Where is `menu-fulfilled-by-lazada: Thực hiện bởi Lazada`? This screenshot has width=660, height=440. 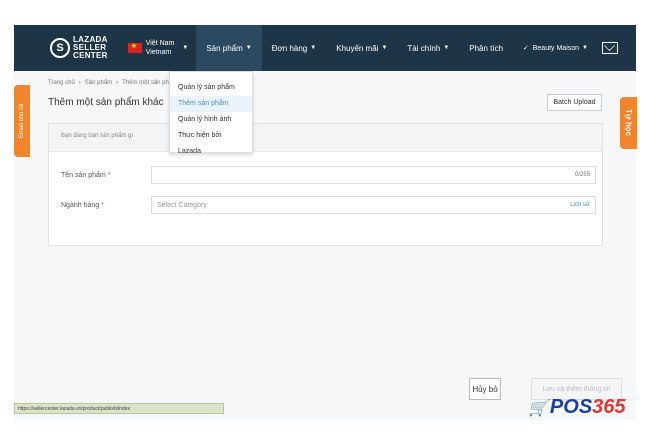
menu-fulfilled-by-lazada: Thực hiện bởi Lazada is located at coordinates (211, 141).